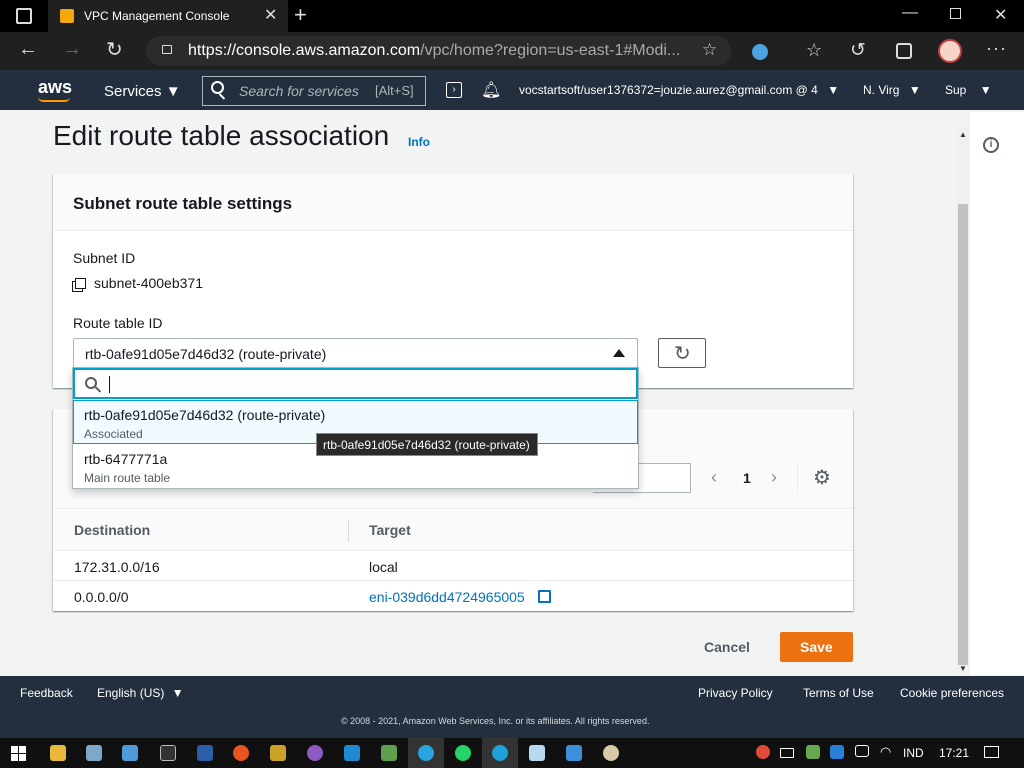 This screenshot has height=768, width=1024. What do you see at coordinates (157, 16) in the screenshot?
I see `tab-title: VPC Management Console` at bounding box center [157, 16].